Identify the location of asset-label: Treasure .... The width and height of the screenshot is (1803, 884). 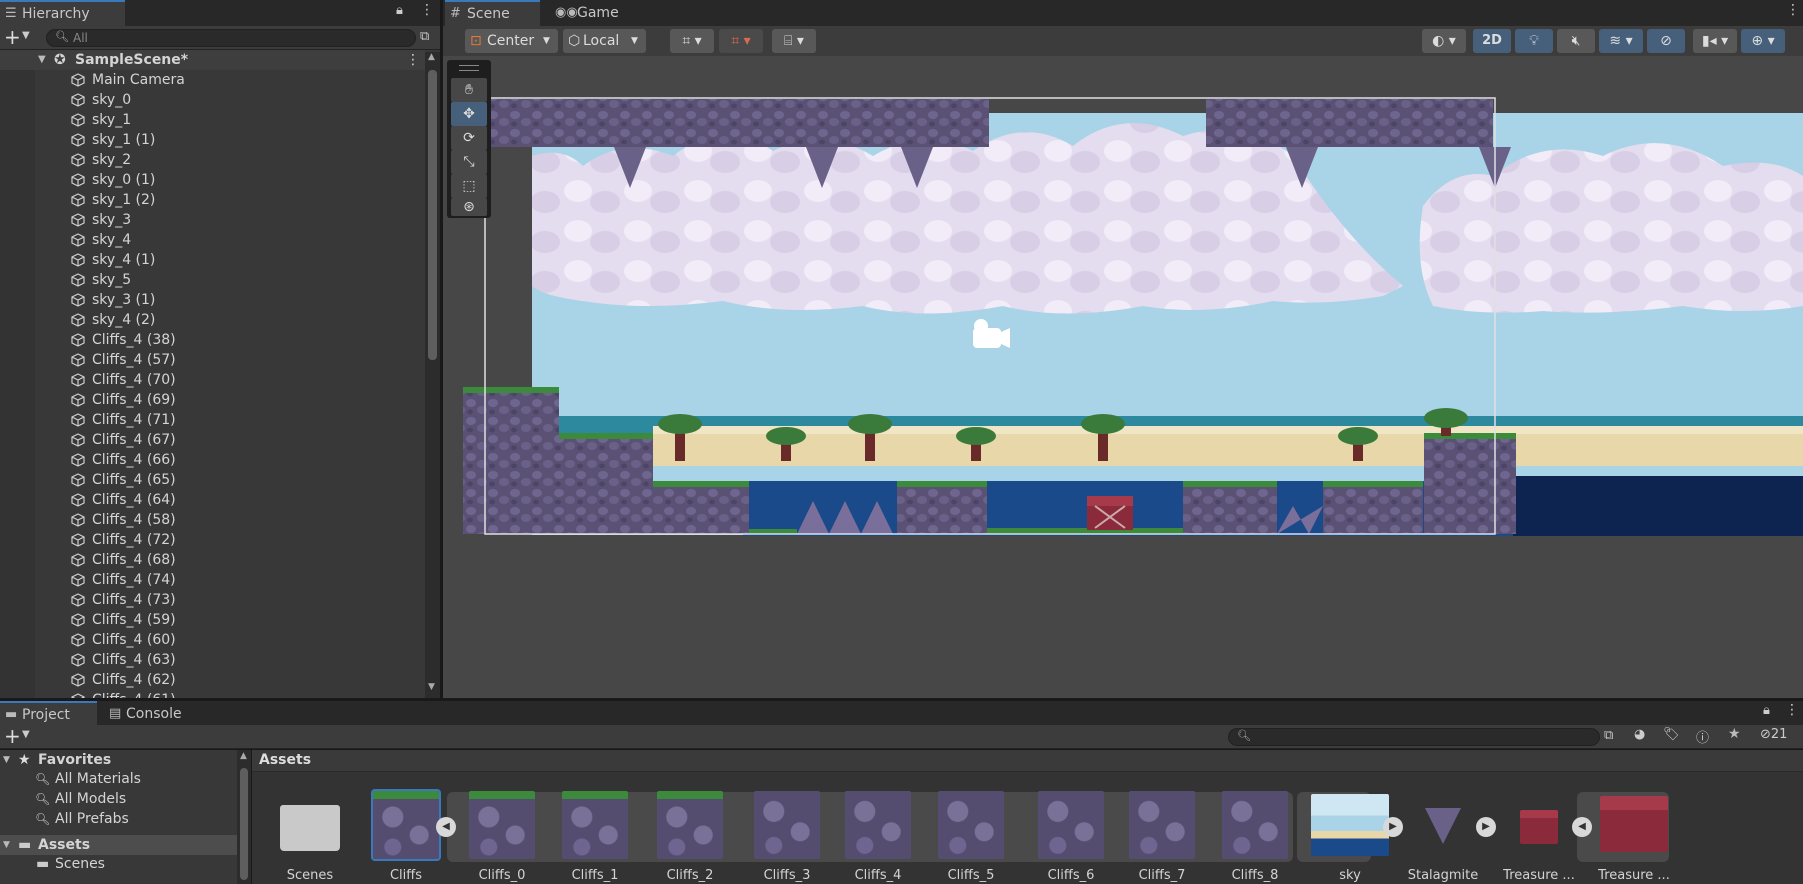
(1539, 875).